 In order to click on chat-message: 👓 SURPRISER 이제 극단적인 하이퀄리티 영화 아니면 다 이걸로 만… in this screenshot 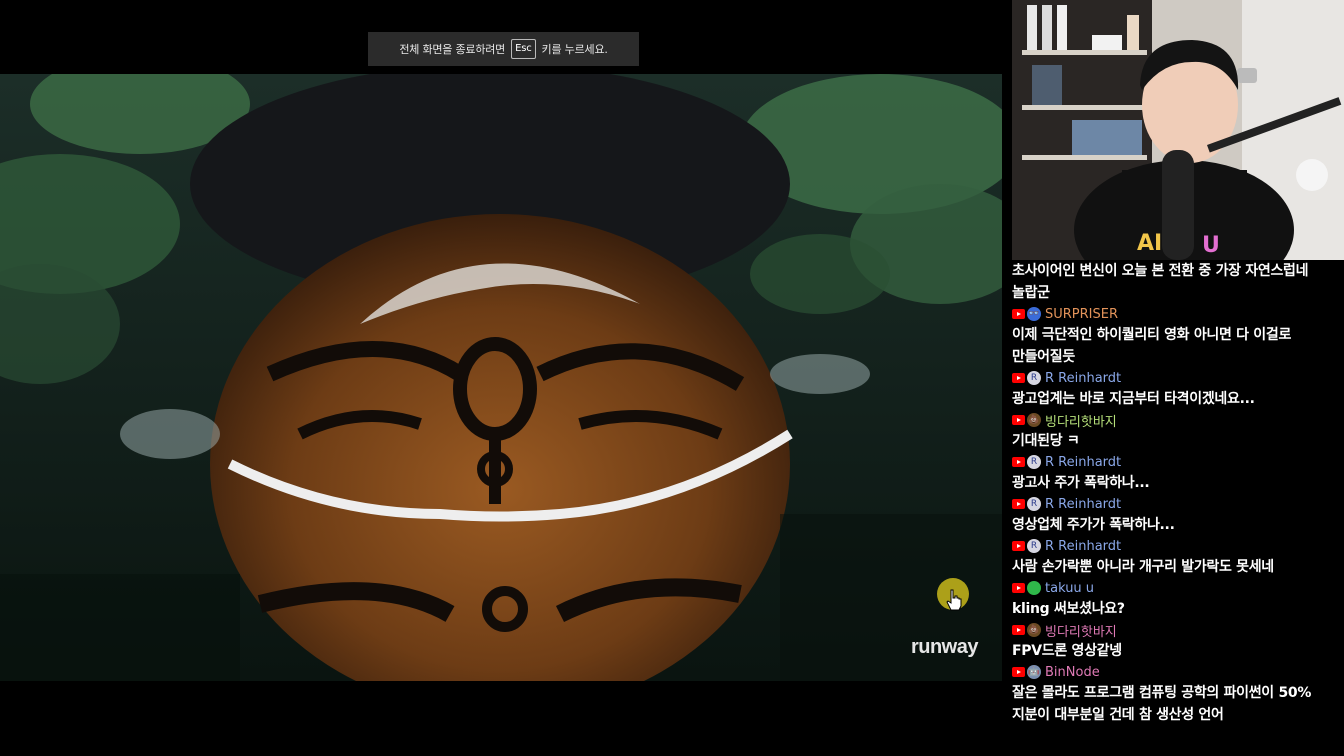, I will do `click(1178, 336)`.